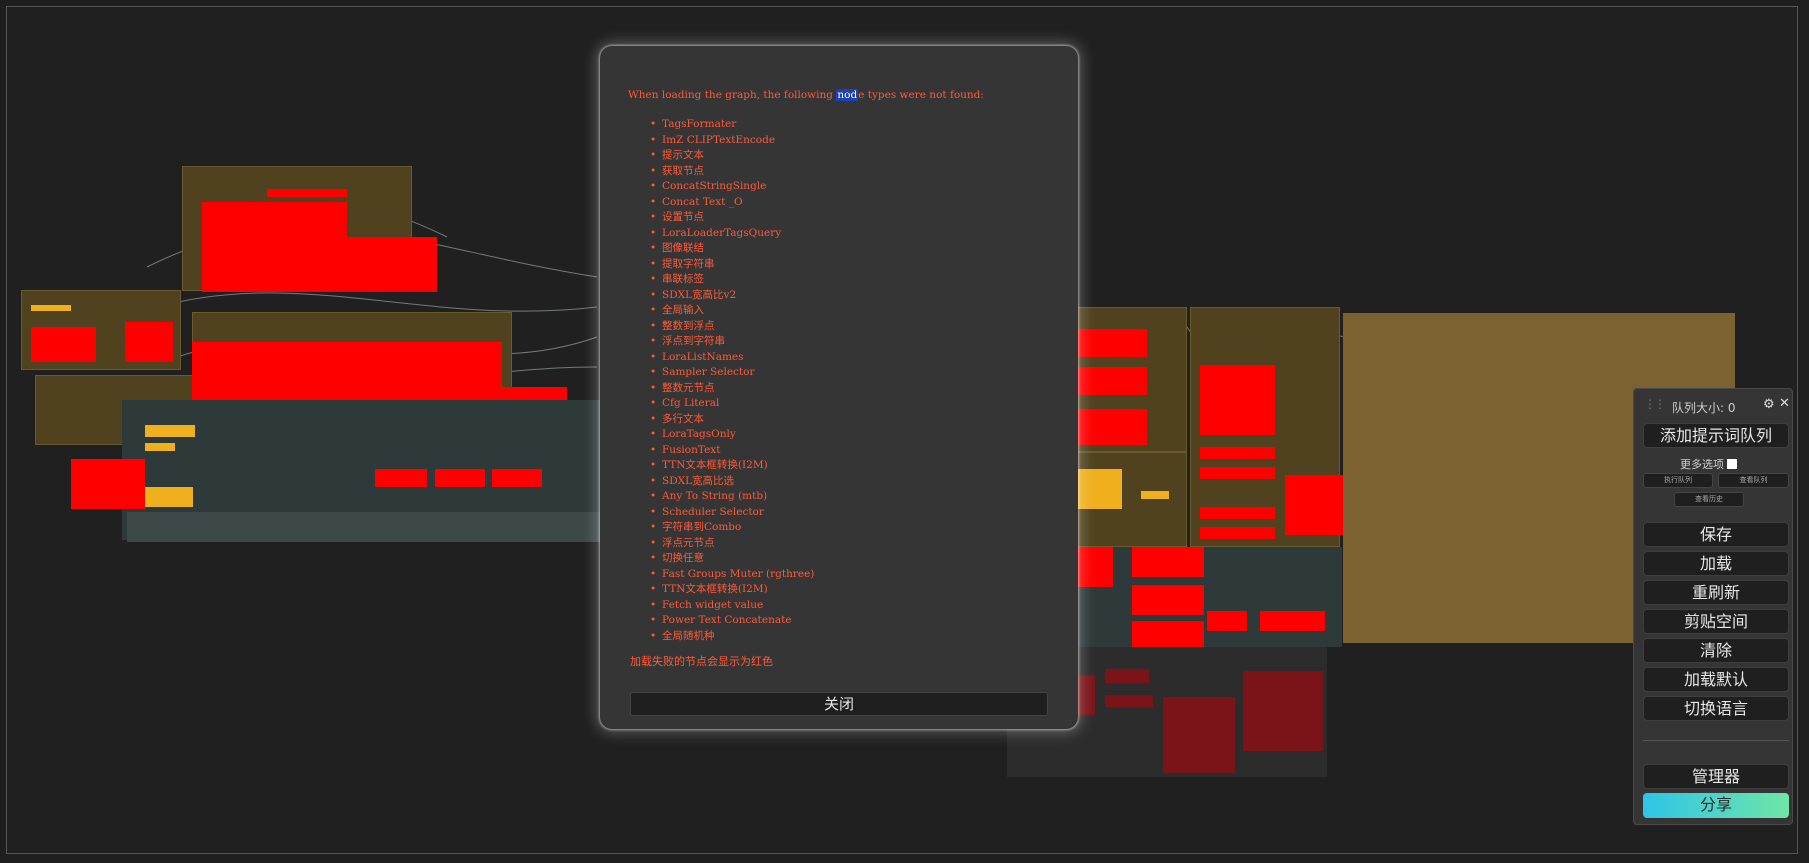 This screenshot has height=863, width=1809. Describe the element at coordinates (850, 125) in the screenshot. I see `missing-node-item: TagsFormater` at that location.